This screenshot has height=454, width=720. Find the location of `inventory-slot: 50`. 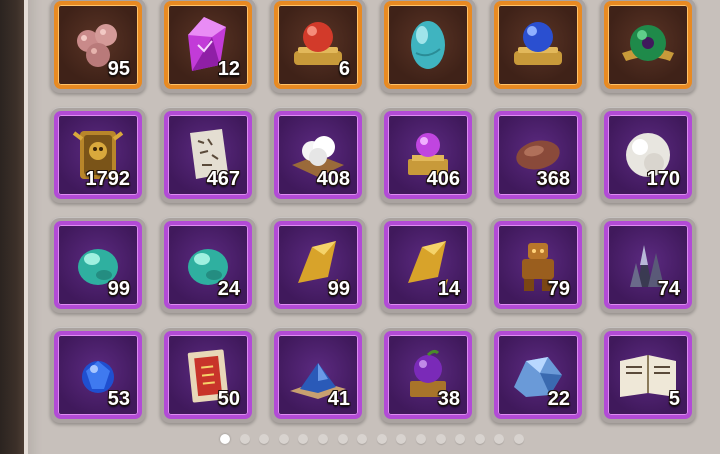

inventory-slot: 50 is located at coordinates (208, 375).